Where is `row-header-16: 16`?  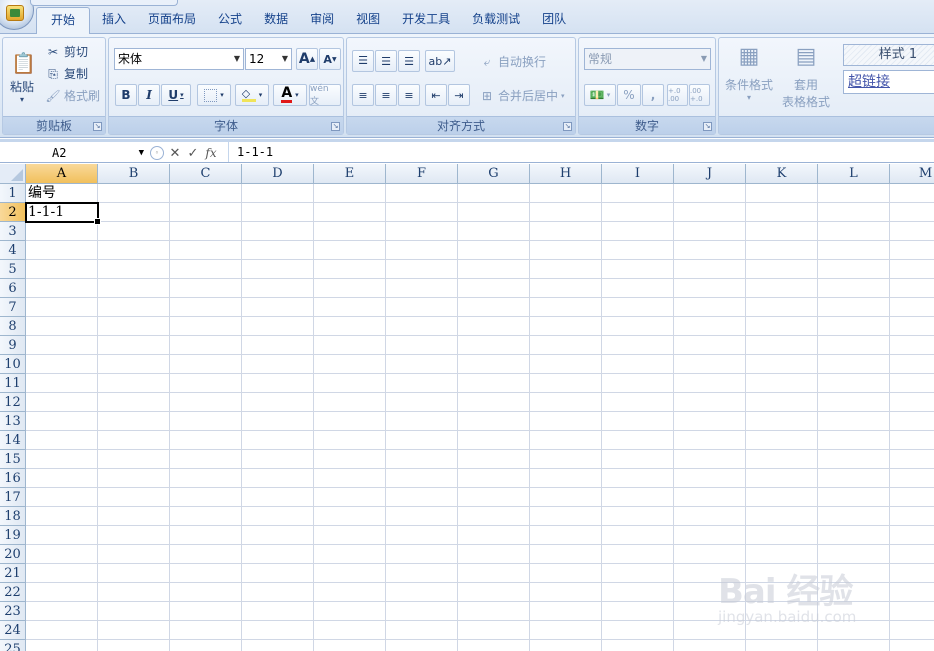 row-header-16: 16 is located at coordinates (13, 478).